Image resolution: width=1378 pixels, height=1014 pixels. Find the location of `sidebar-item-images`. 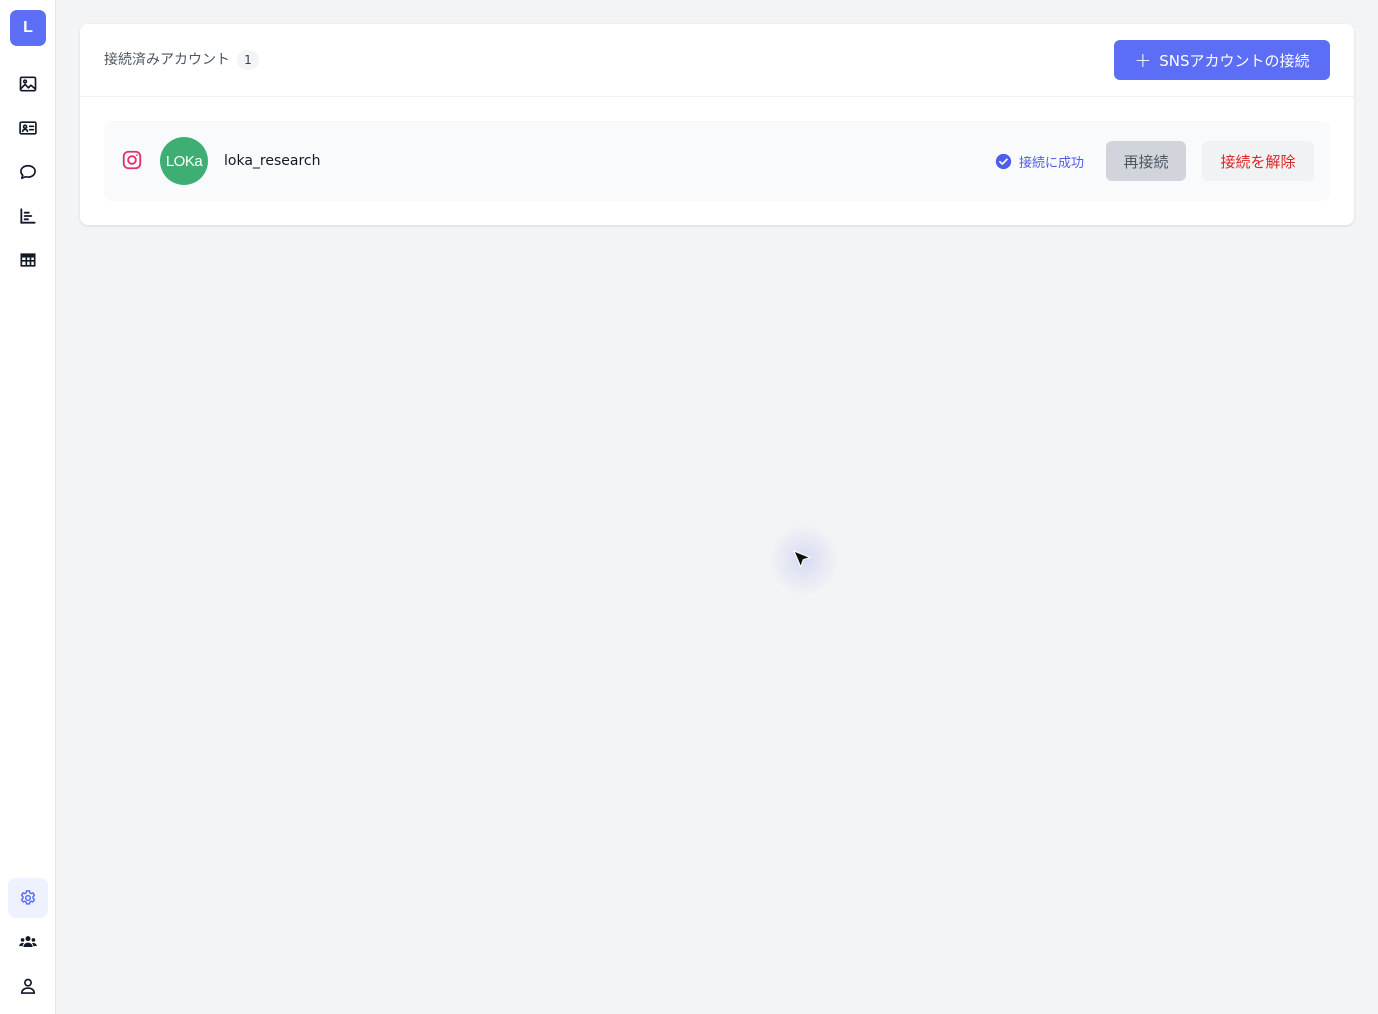

sidebar-item-images is located at coordinates (28, 84).